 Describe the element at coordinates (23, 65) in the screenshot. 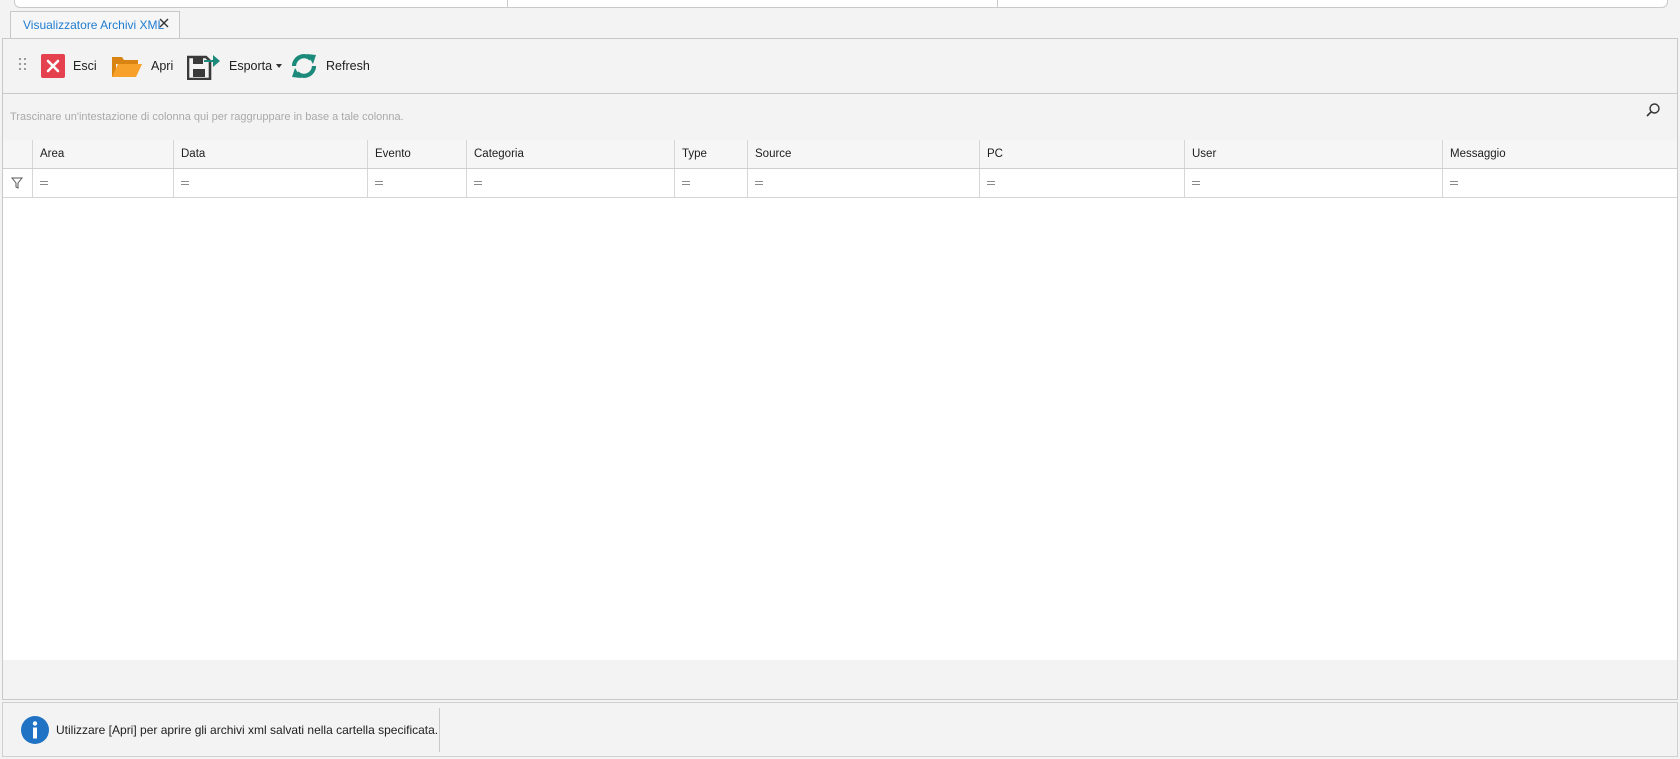

I see `grip-icon` at that location.